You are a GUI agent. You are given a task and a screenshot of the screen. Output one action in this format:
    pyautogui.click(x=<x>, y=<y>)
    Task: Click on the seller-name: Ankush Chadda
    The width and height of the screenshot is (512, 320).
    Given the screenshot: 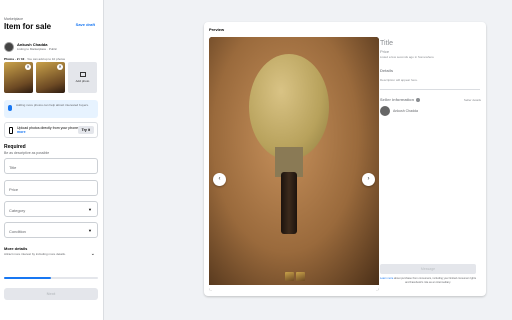 What is the action you would take?
    pyautogui.click(x=405, y=111)
    